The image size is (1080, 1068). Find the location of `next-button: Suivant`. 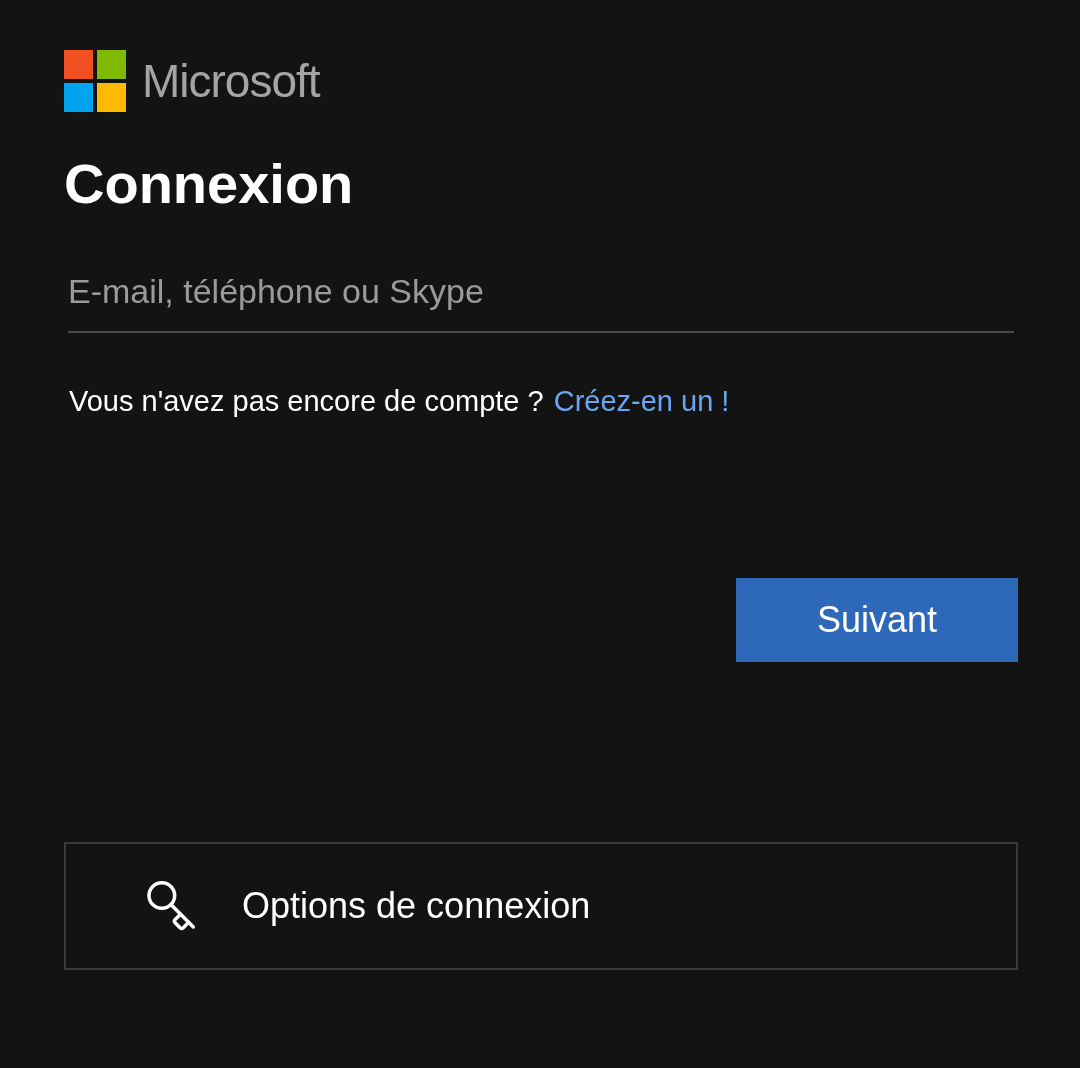

next-button: Suivant is located at coordinates (877, 620).